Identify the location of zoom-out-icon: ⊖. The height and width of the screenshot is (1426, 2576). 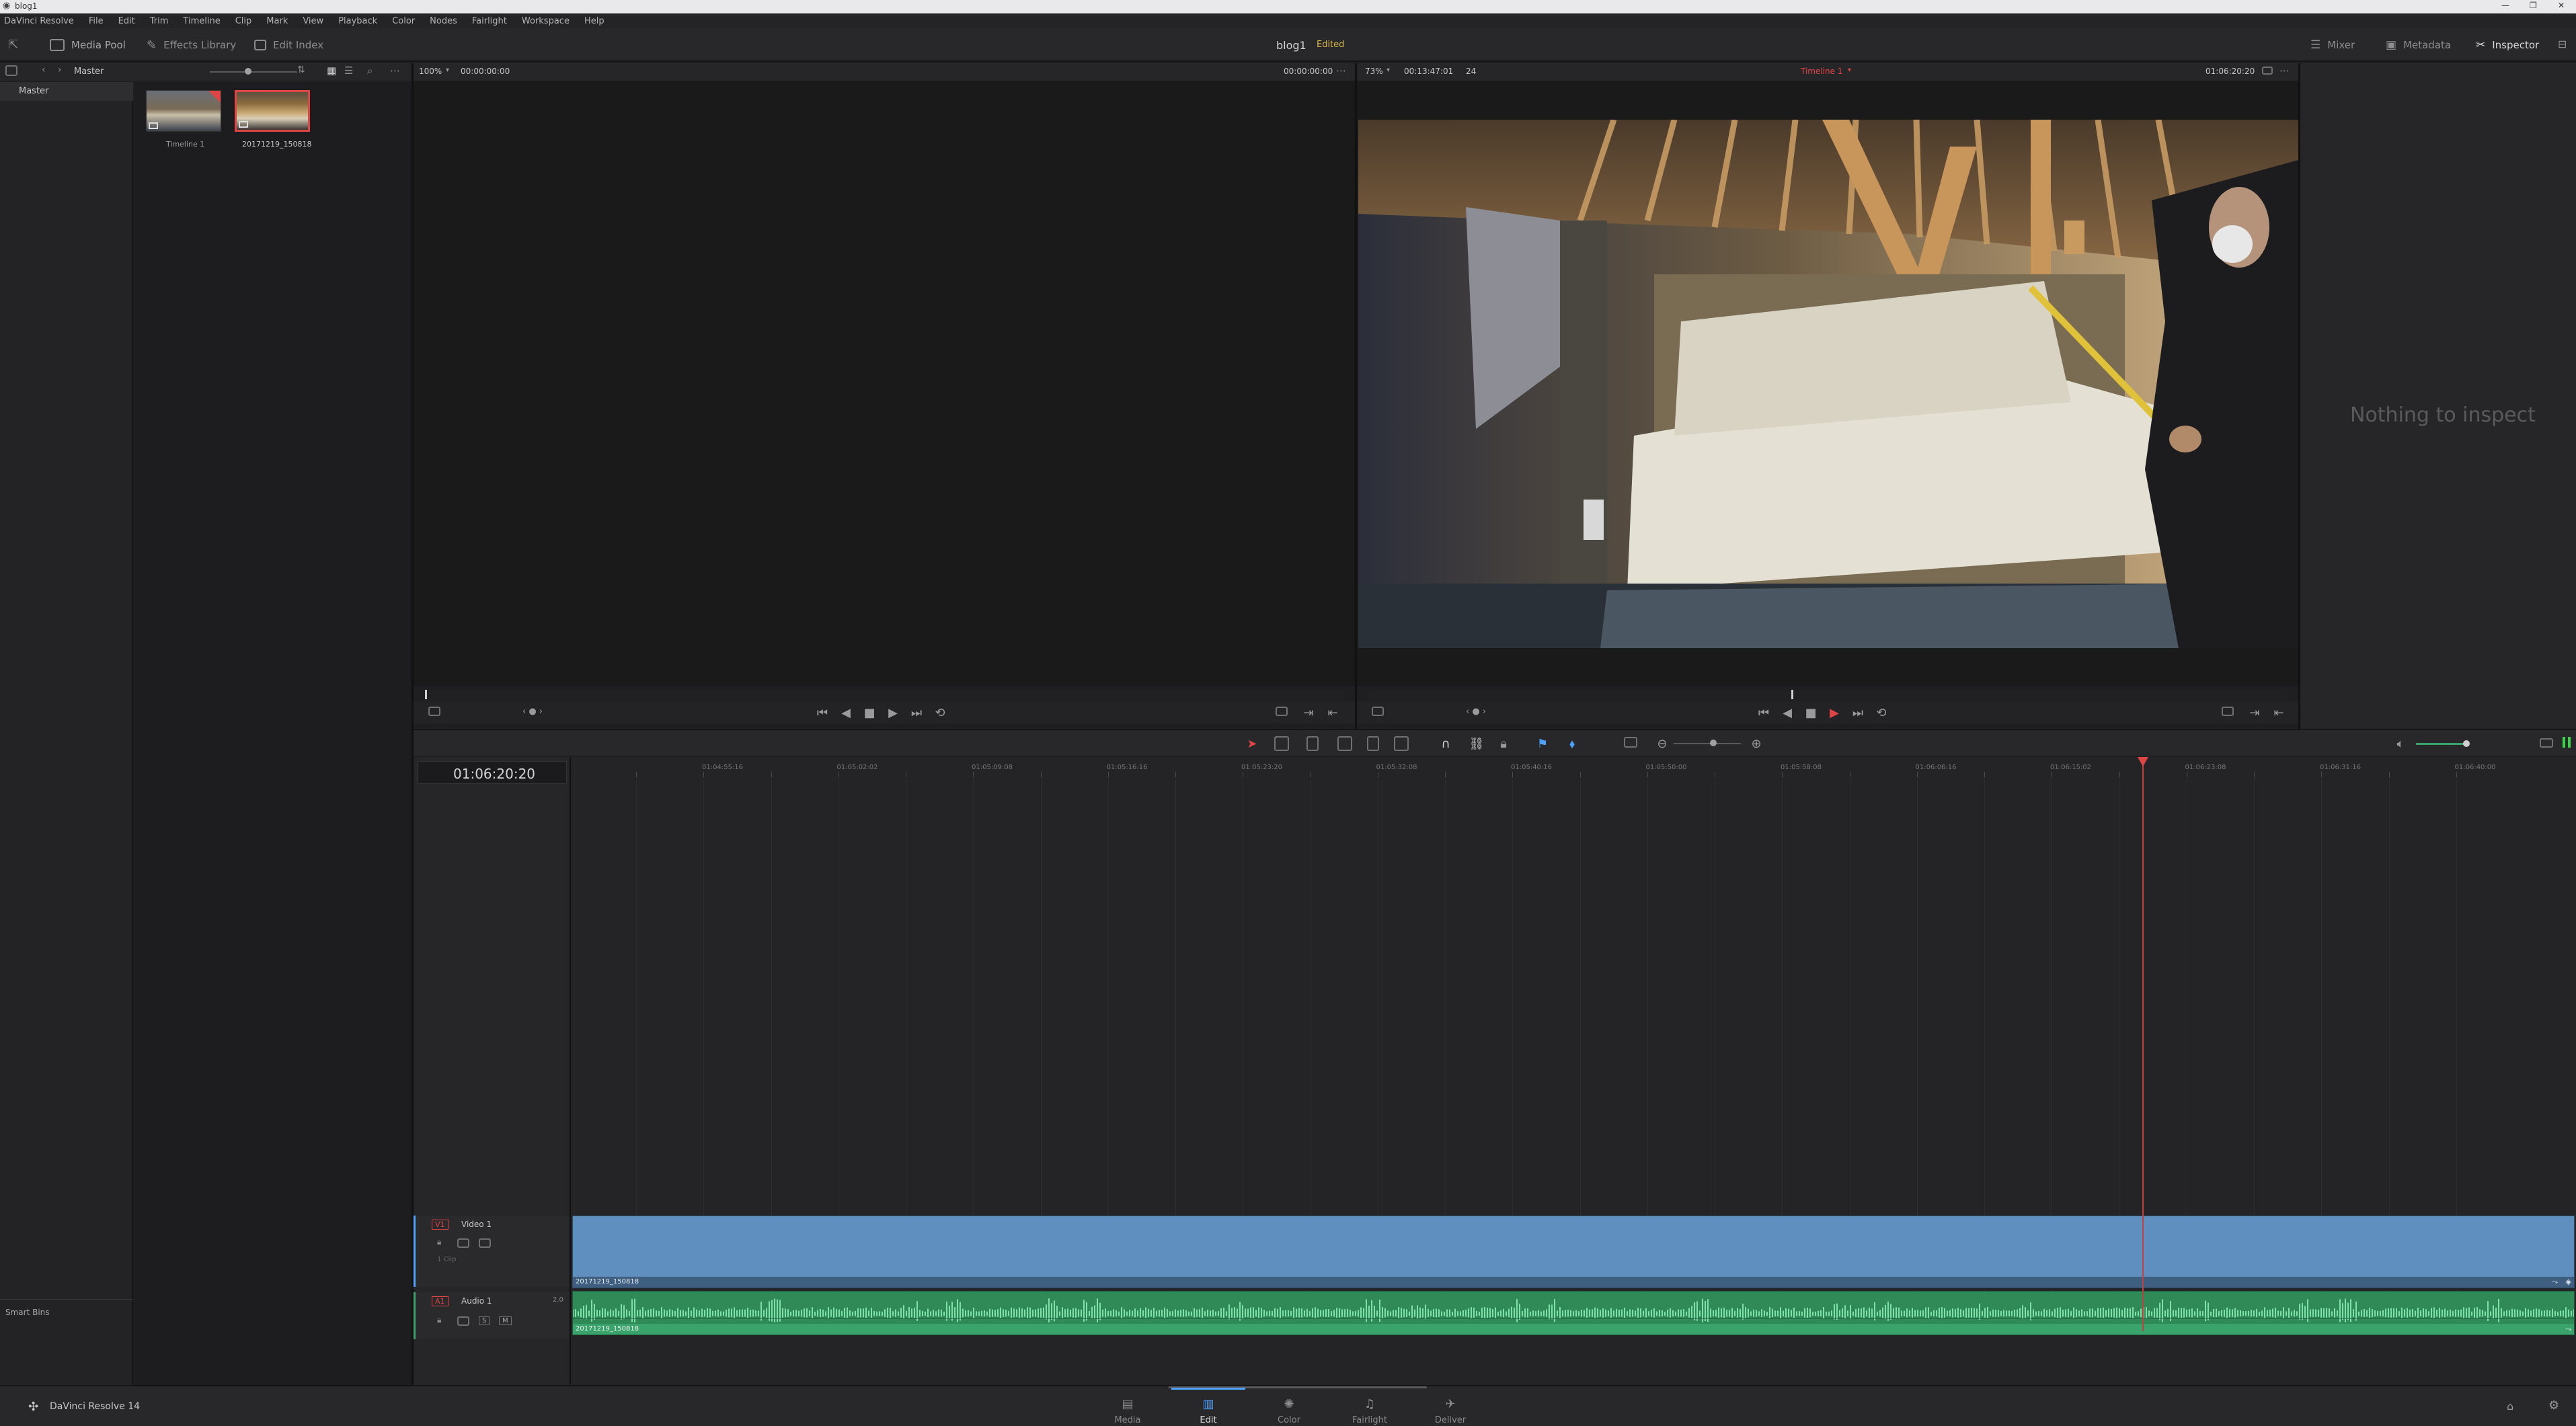
(1662, 744).